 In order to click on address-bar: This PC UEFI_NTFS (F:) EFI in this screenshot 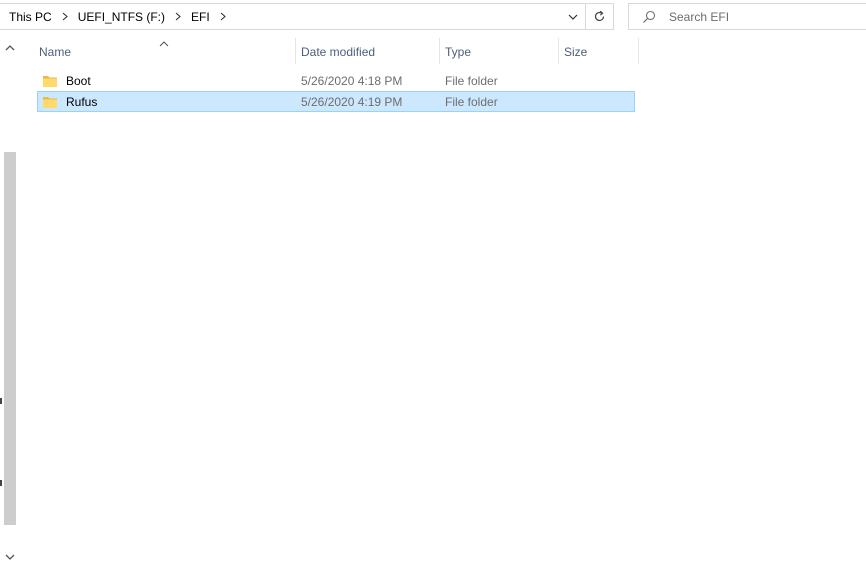, I will do `click(293, 16)`.